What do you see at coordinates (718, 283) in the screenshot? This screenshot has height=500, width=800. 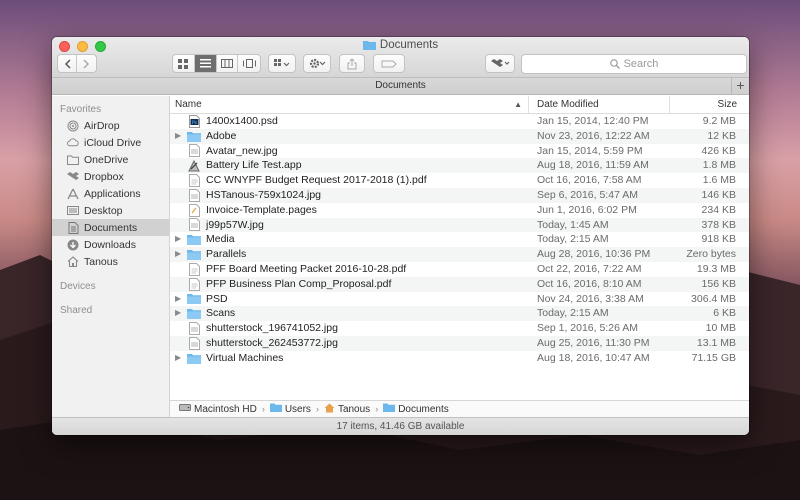 I see `file-size: 156 KB` at bounding box center [718, 283].